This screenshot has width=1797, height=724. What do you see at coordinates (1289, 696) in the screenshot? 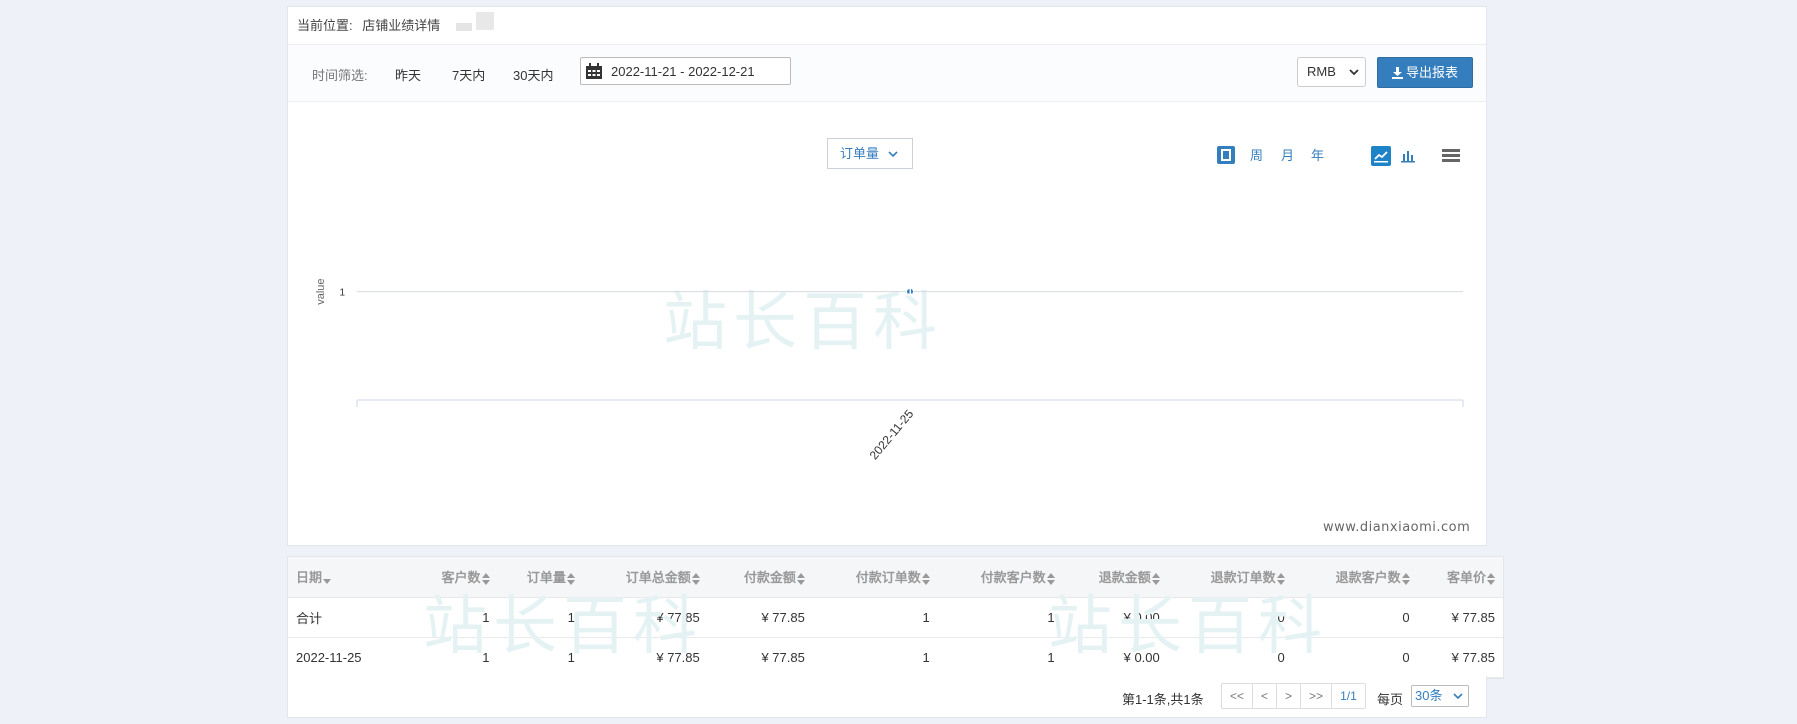
I see `next-page-button: >` at bounding box center [1289, 696].